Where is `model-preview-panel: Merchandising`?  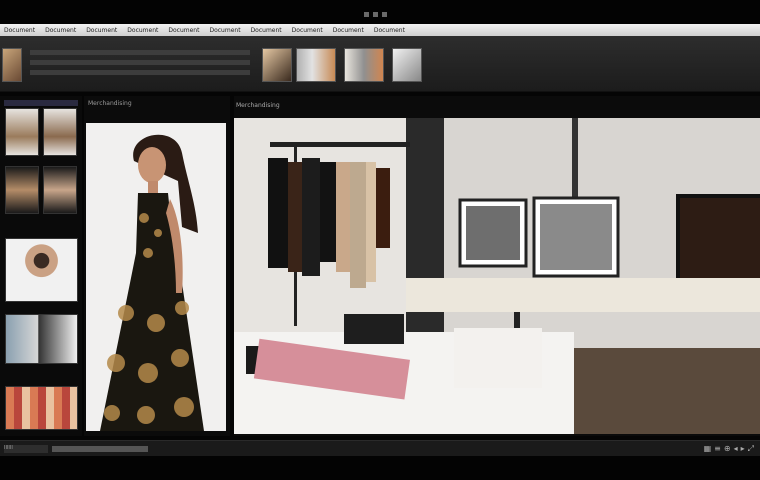
model-preview-panel: Merchandising is located at coordinates (157, 266).